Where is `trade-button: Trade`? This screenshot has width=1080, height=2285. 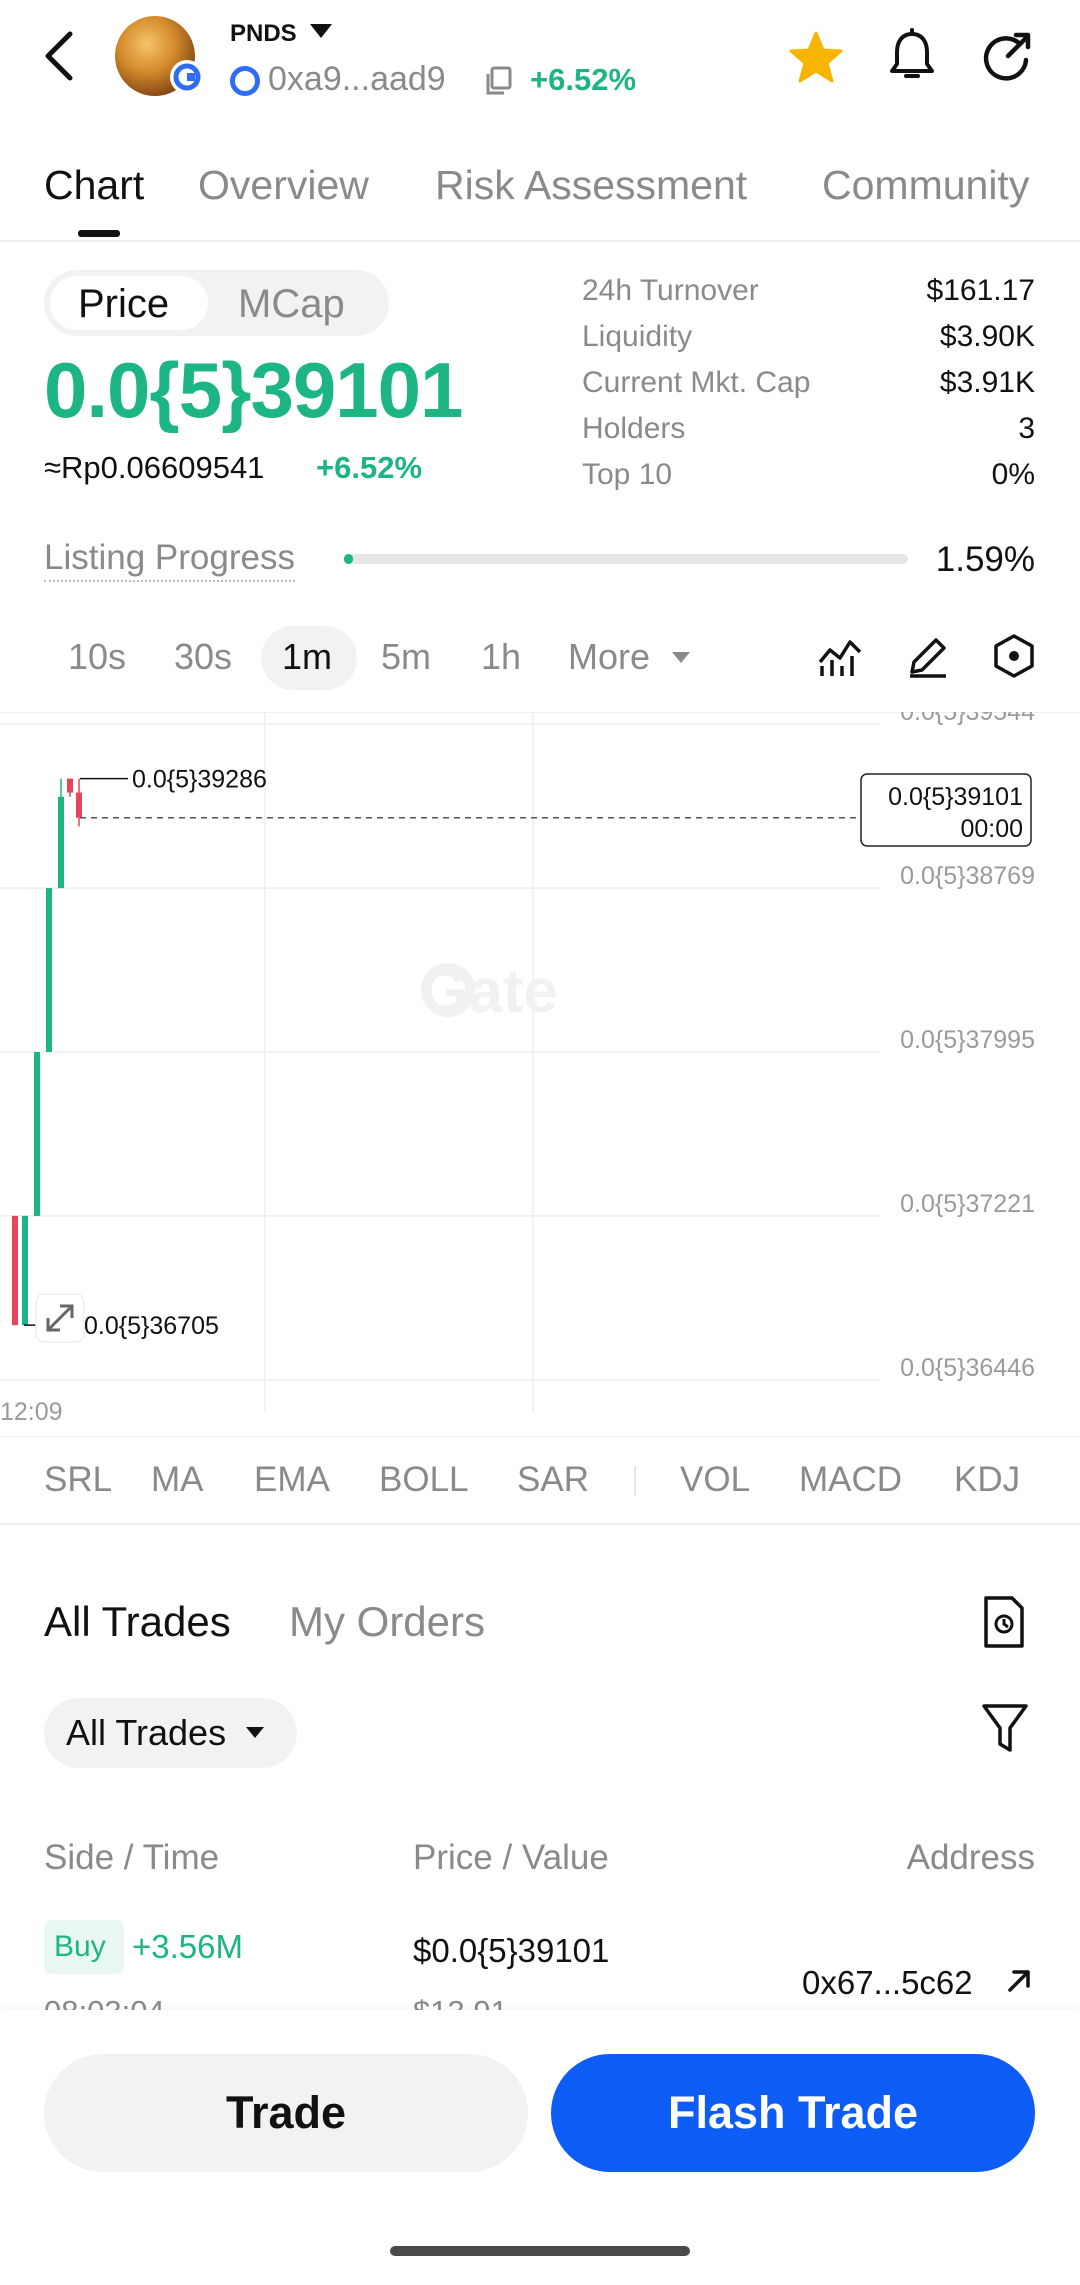
trade-button: Trade is located at coordinates (286, 2113).